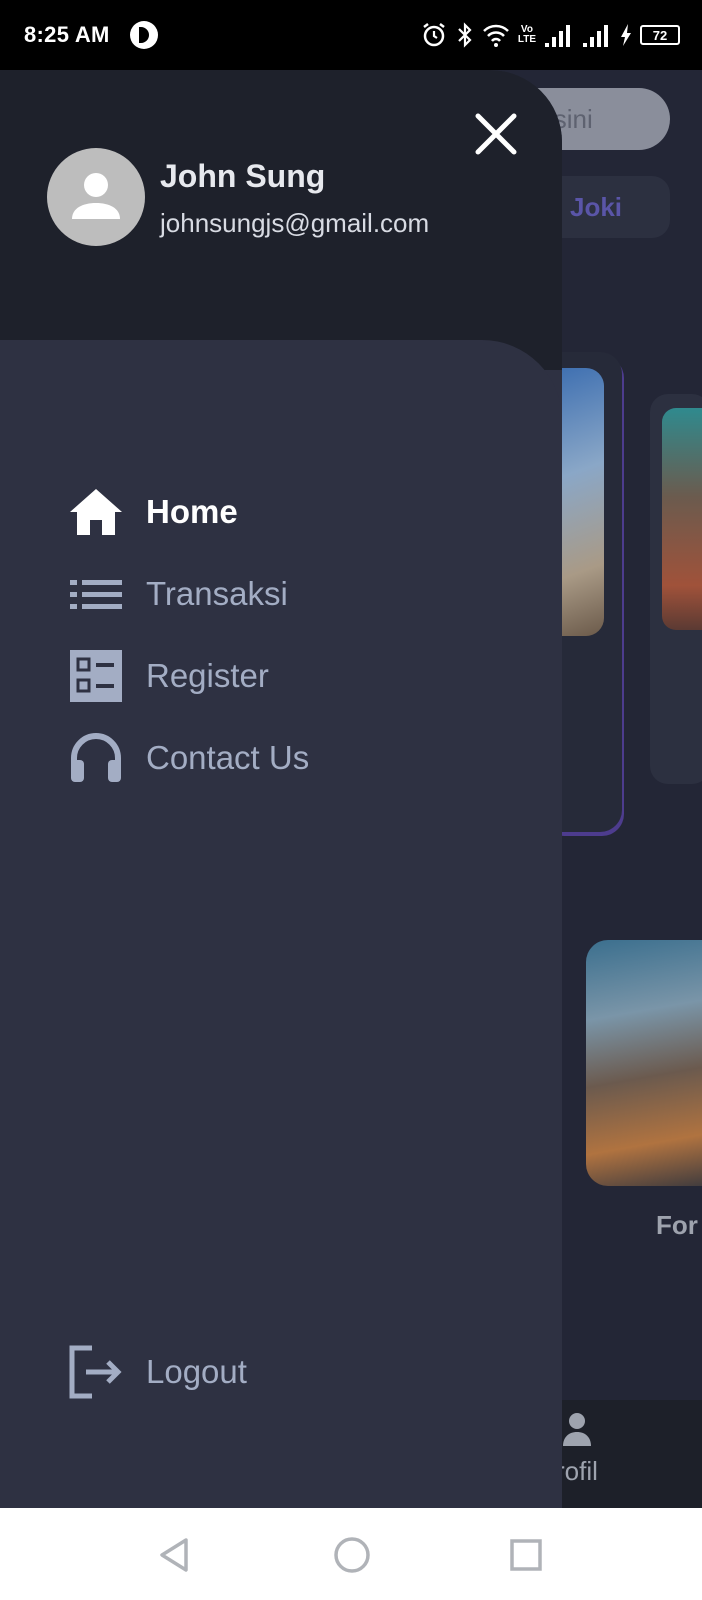 The image size is (702, 1600). I want to click on featured-card-image, so click(682, 519).